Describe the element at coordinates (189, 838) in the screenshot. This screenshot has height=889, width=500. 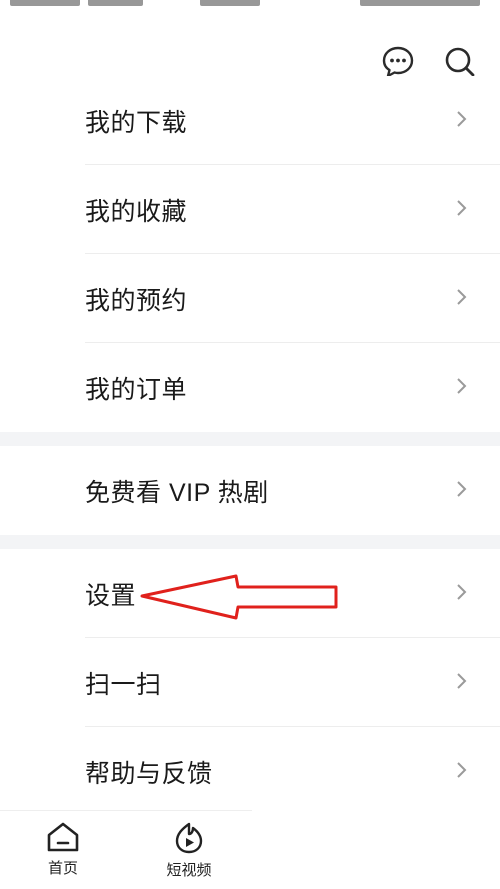
I see `short-video-icon` at that location.